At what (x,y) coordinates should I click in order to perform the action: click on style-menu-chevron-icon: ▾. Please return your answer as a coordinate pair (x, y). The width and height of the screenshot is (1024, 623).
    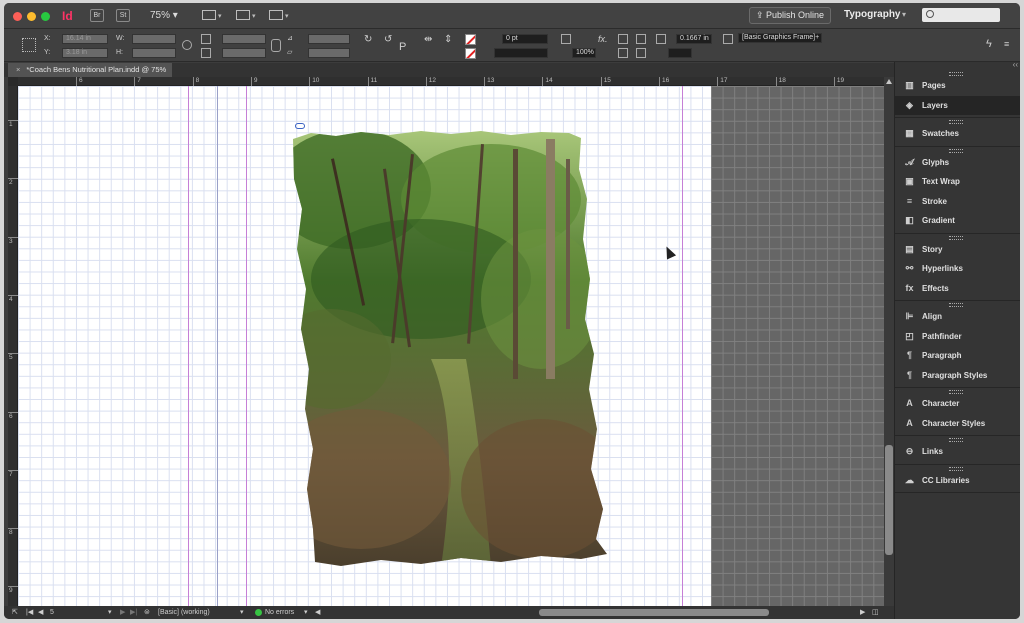
    Looking at the image, I should click on (242, 612).